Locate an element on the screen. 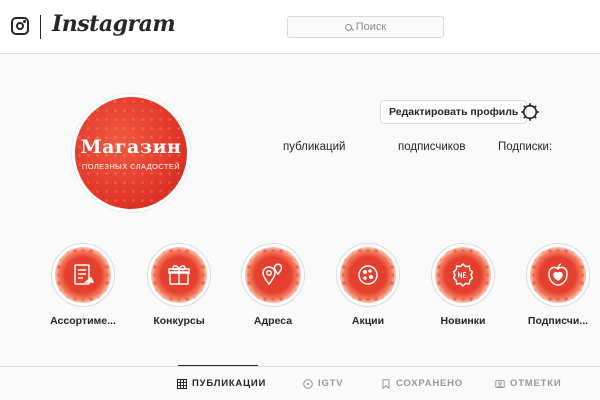  avatar-logo: Магазин ПОЛЕЗНЫХ СЛАДОСТЕЙ is located at coordinates (131, 153).